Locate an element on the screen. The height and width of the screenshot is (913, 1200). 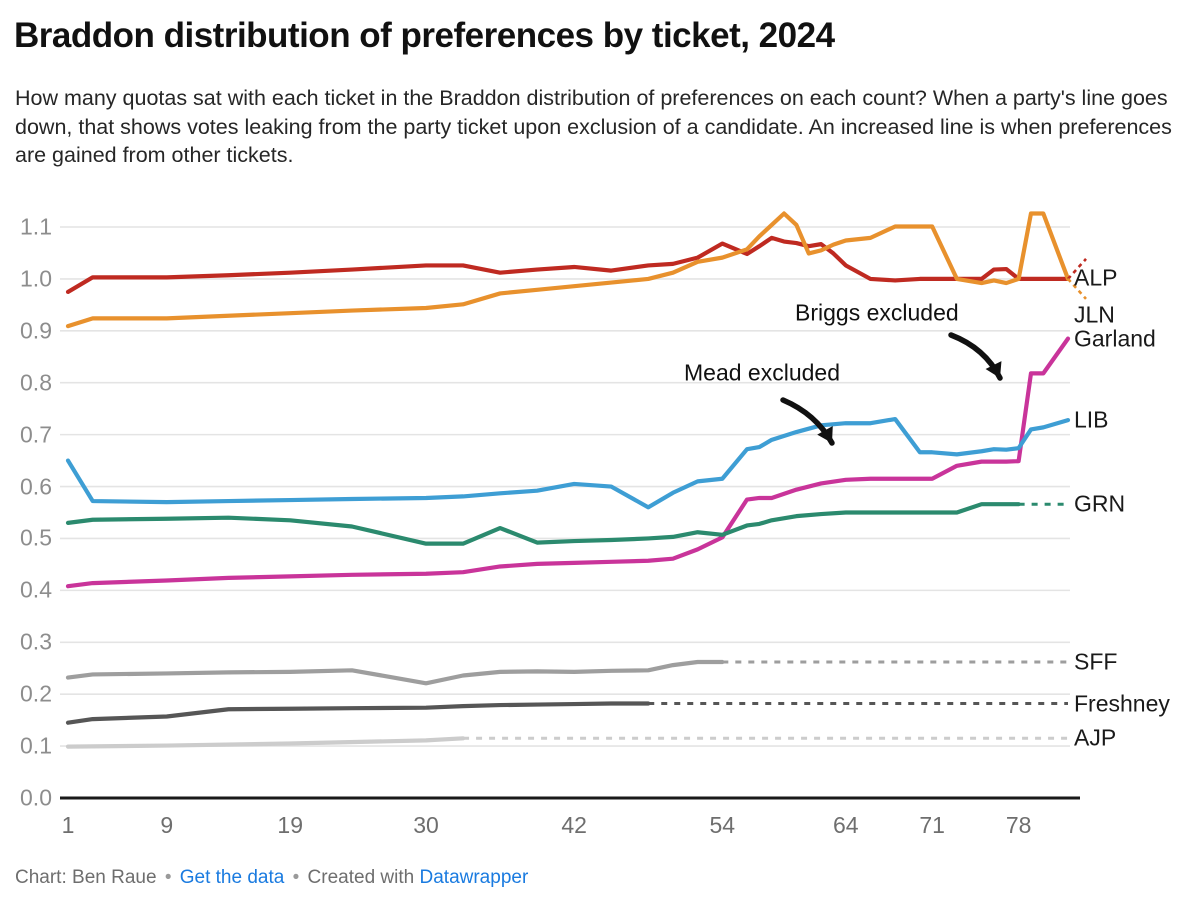
y-axis-tick-label: 0.4 is located at coordinates (36, 589).